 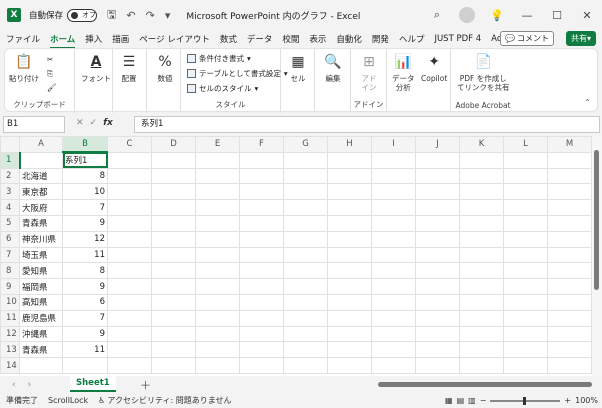 I want to click on cell-b: 6, so click(x=85, y=302).